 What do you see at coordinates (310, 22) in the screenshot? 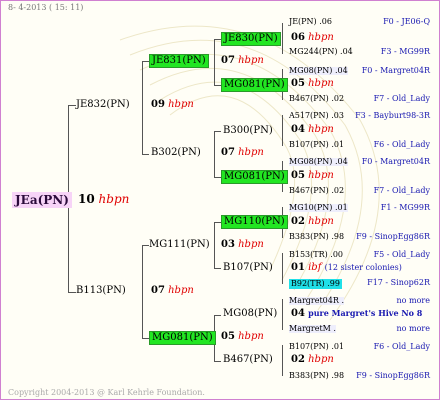
I see `gen4-row: JE(PN) .06` at bounding box center [310, 22].